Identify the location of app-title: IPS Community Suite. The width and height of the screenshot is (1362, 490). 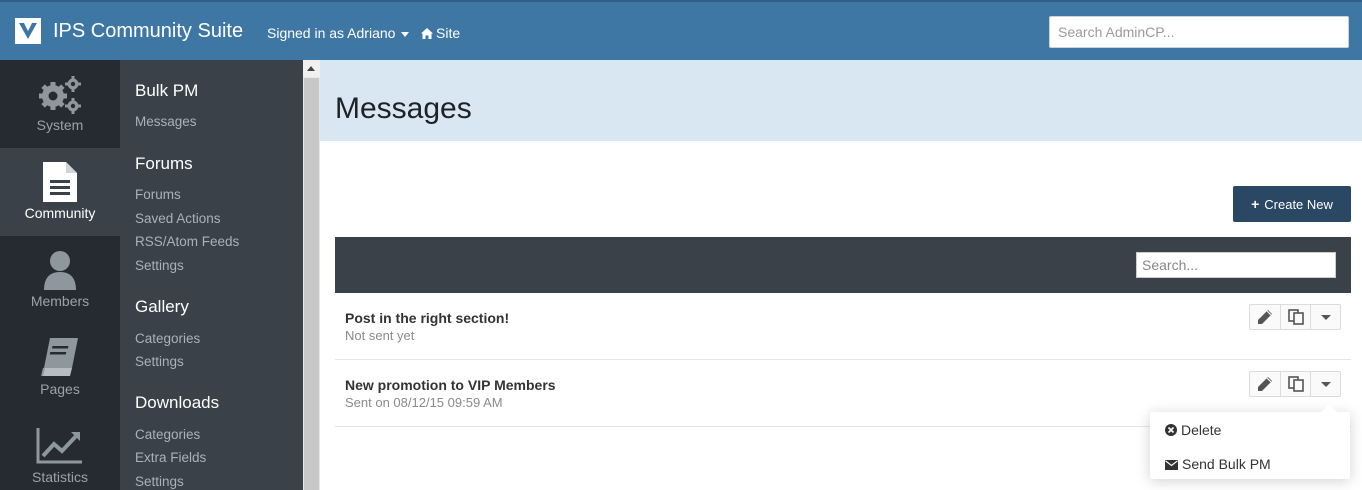
(148, 31).